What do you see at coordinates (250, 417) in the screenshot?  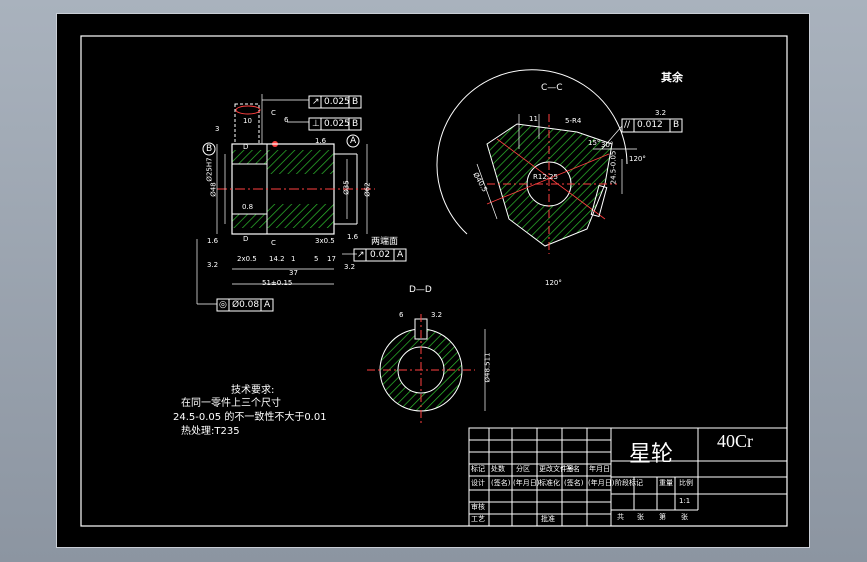 I see `tech-req-line2: 24.5-0.05 的不一致性不大于0.01` at bounding box center [250, 417].